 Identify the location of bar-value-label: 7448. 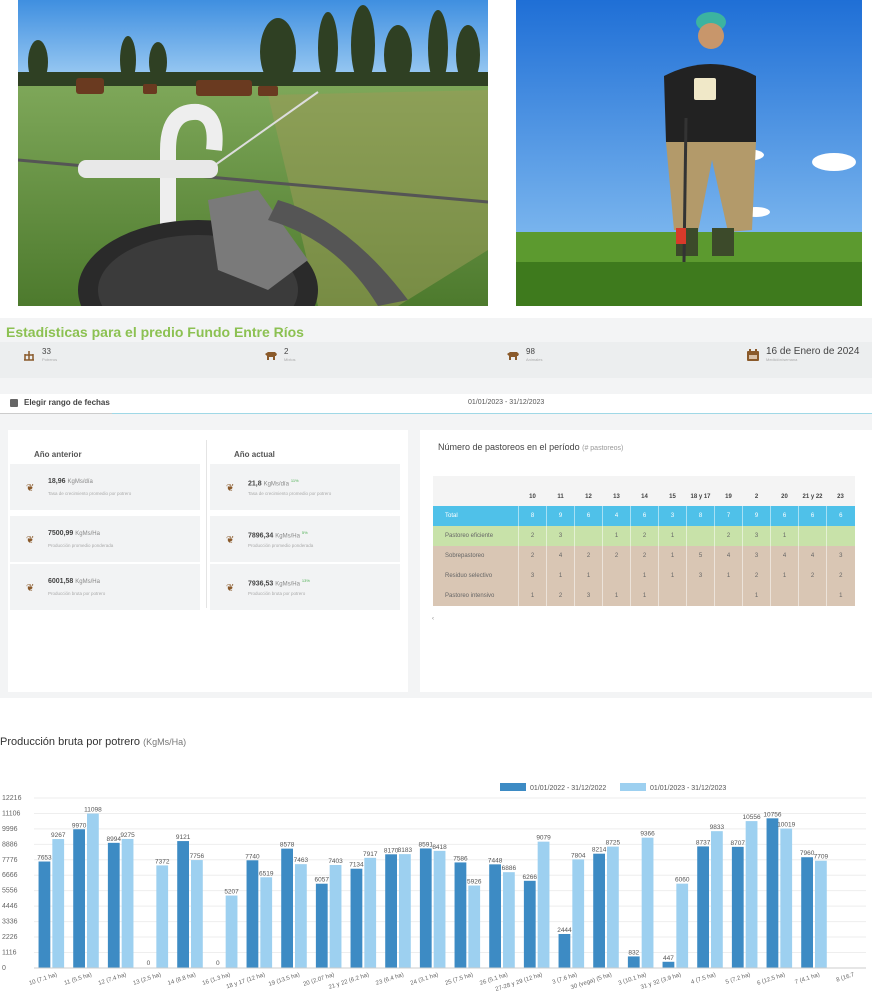
(495, 860).